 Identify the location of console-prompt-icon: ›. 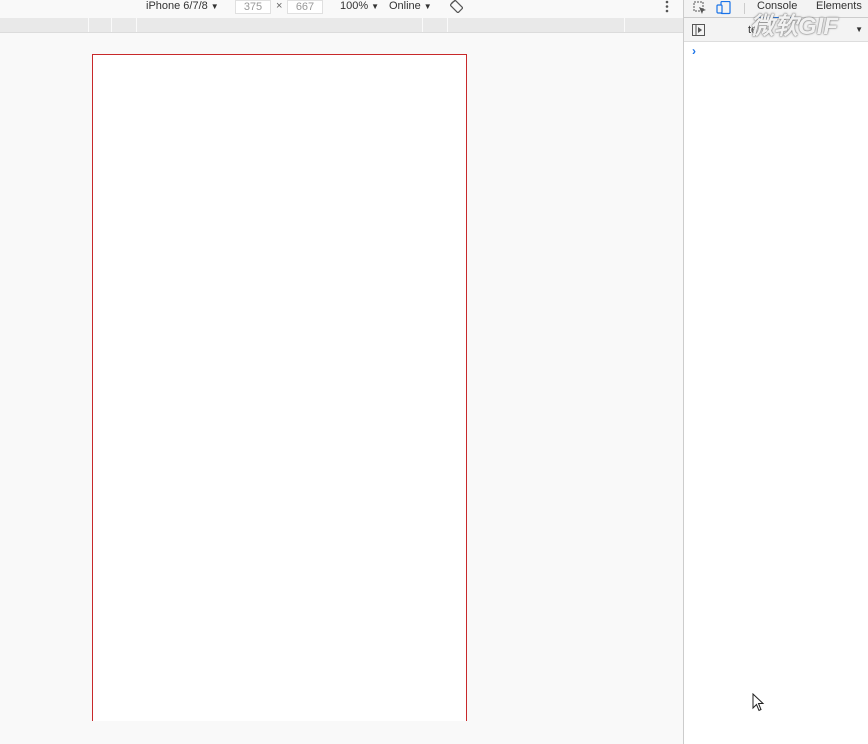
(694, 51).